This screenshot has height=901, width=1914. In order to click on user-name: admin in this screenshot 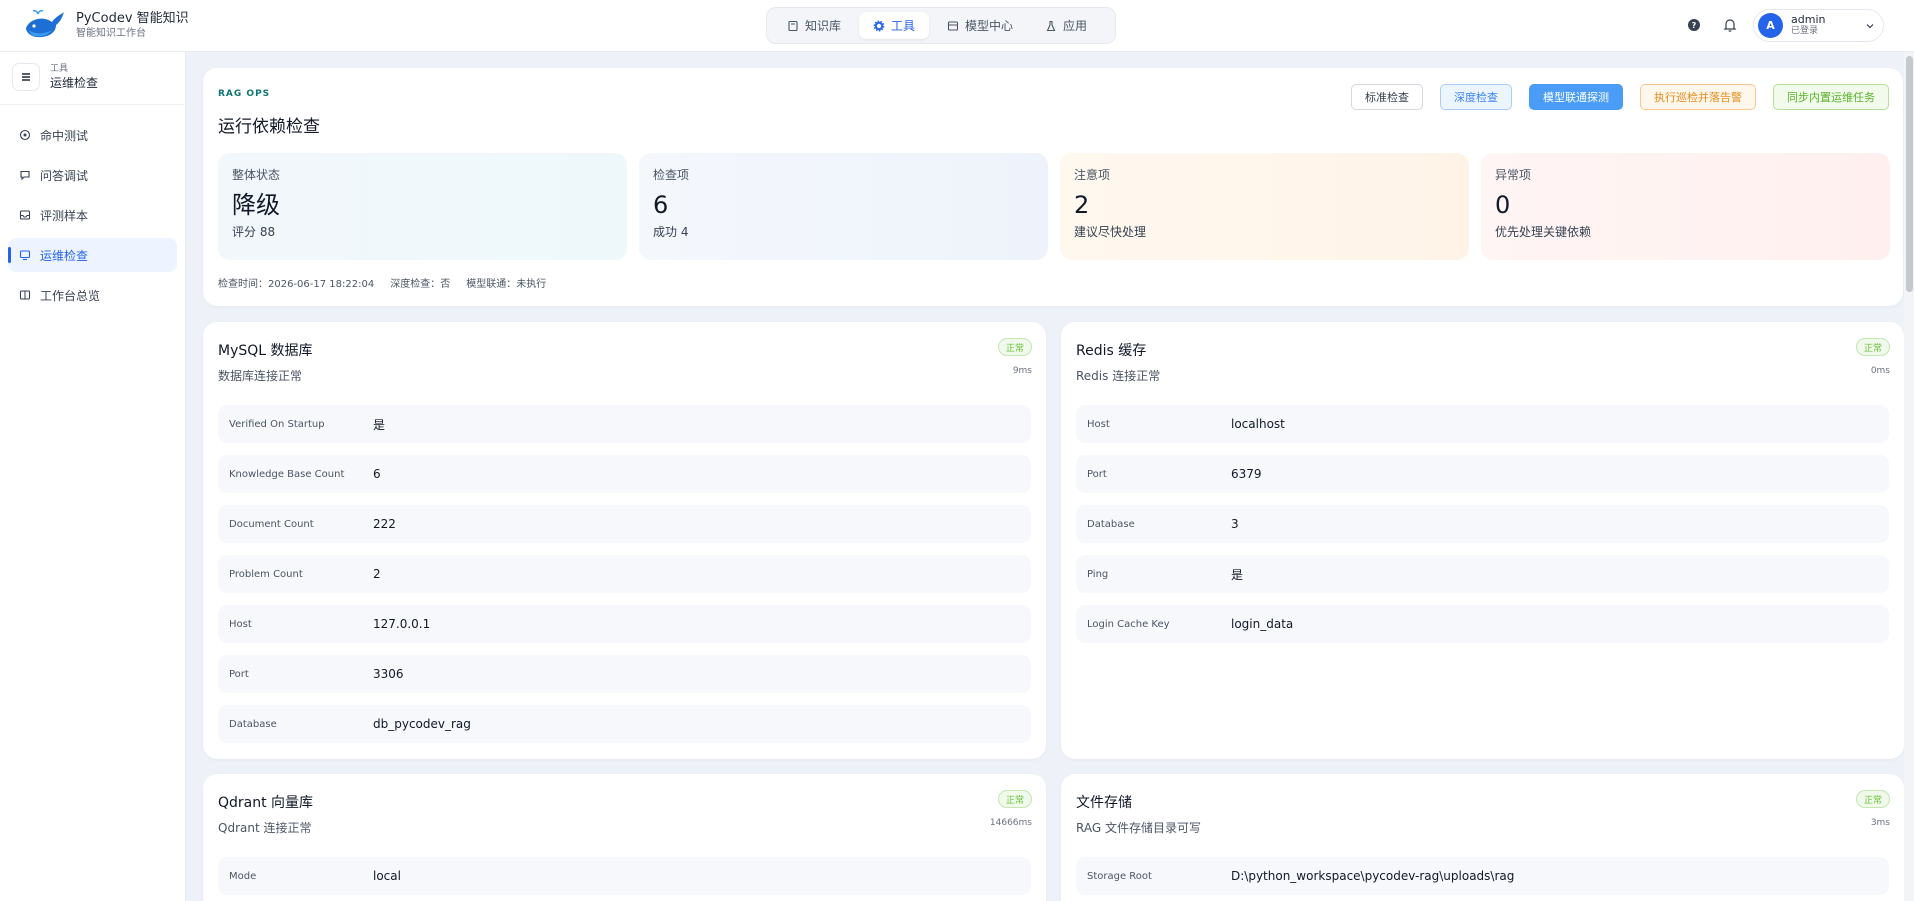, I will do `click(1808, 19)`.